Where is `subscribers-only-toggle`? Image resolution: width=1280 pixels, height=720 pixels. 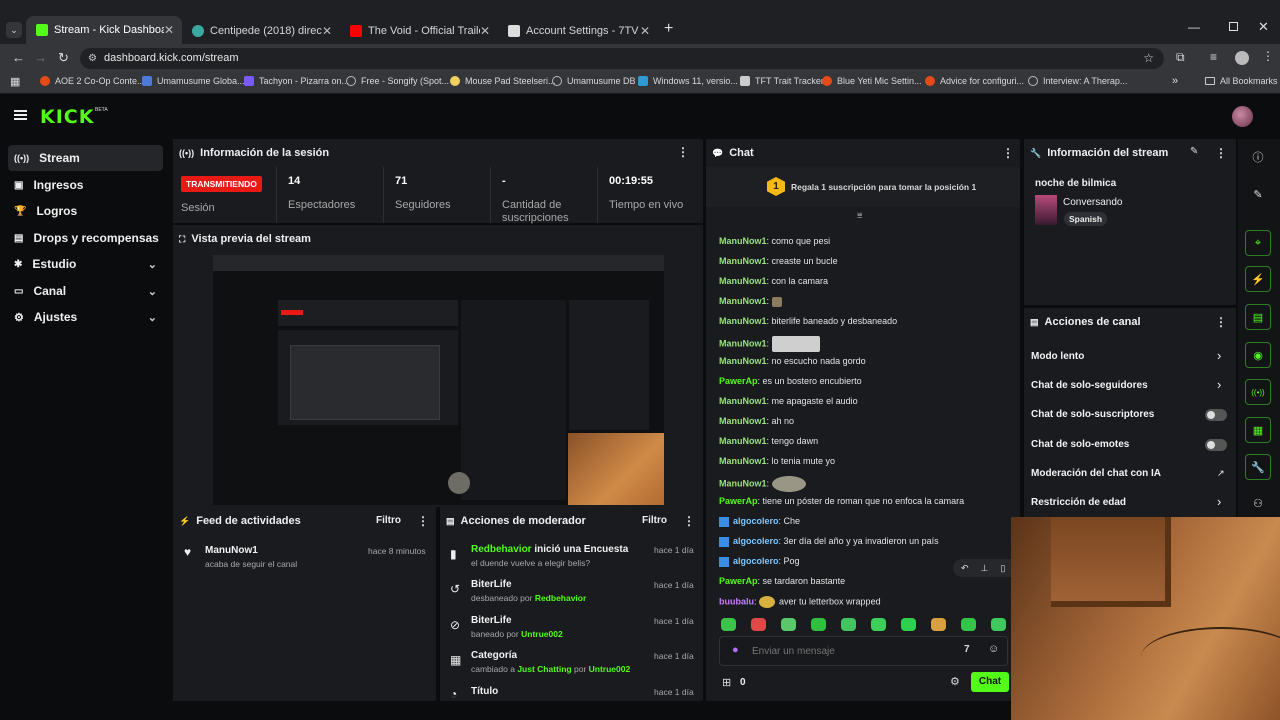 subscribers-only-toggle is located at coordinates (1216, 415).